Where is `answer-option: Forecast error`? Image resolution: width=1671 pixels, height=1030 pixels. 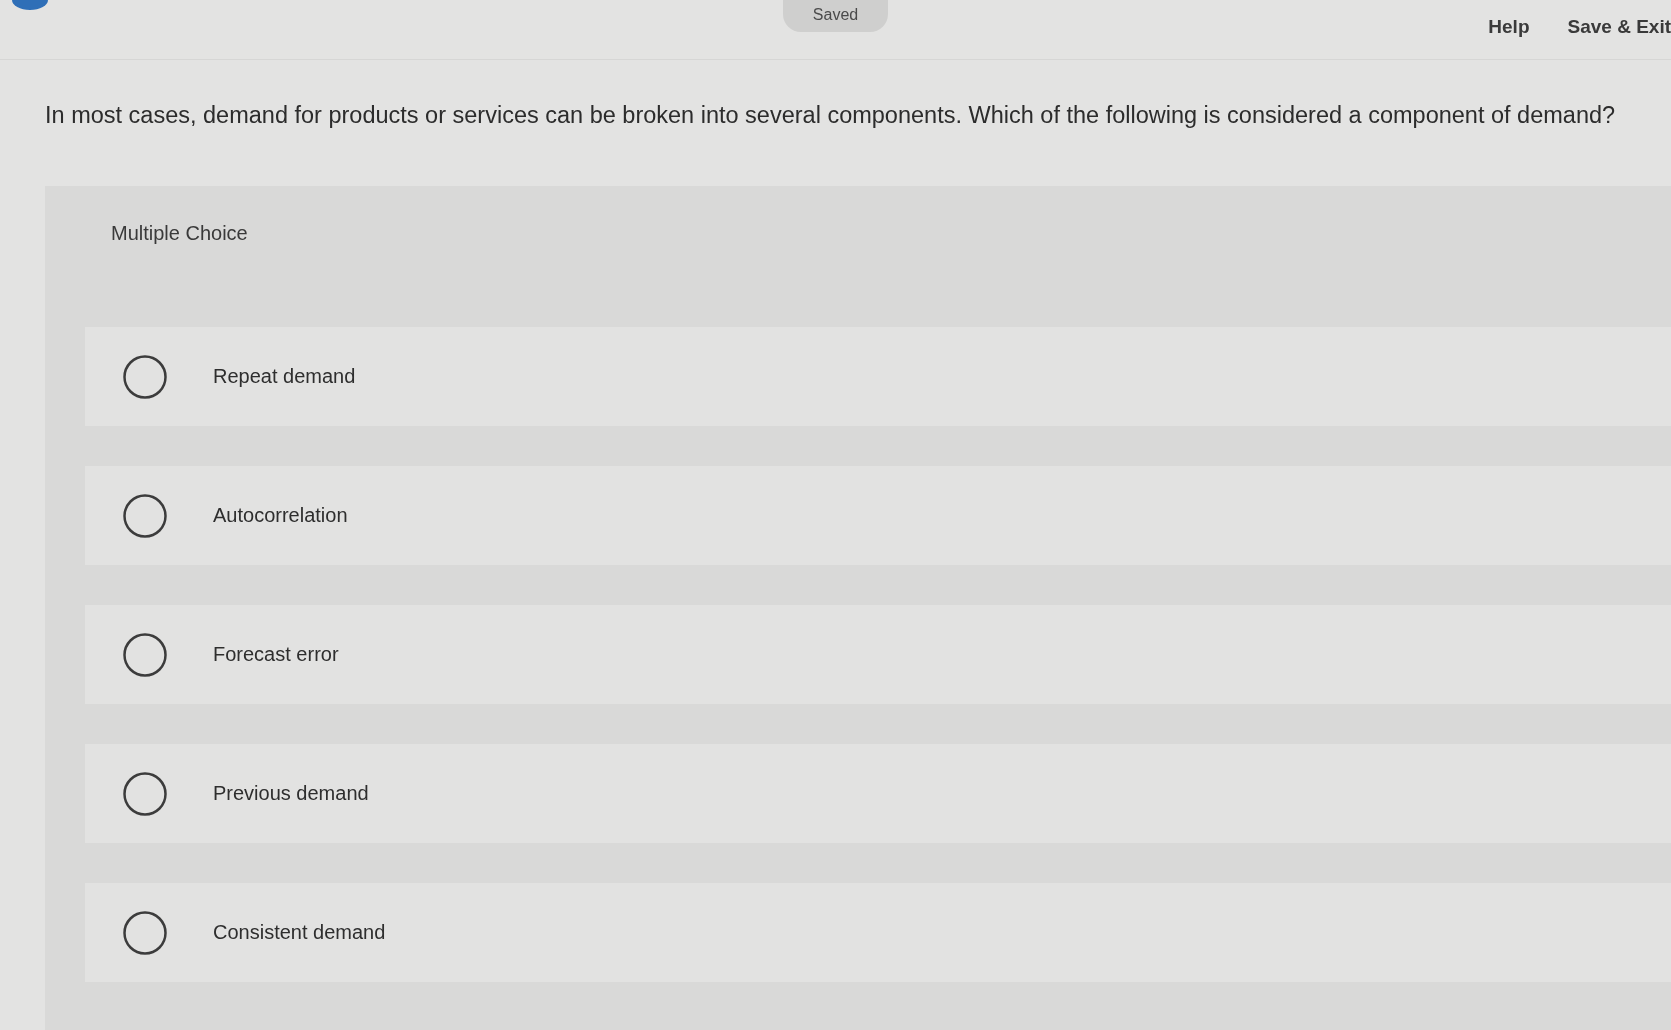
answer-option: Forecast error is located at coordinates (878, 654).